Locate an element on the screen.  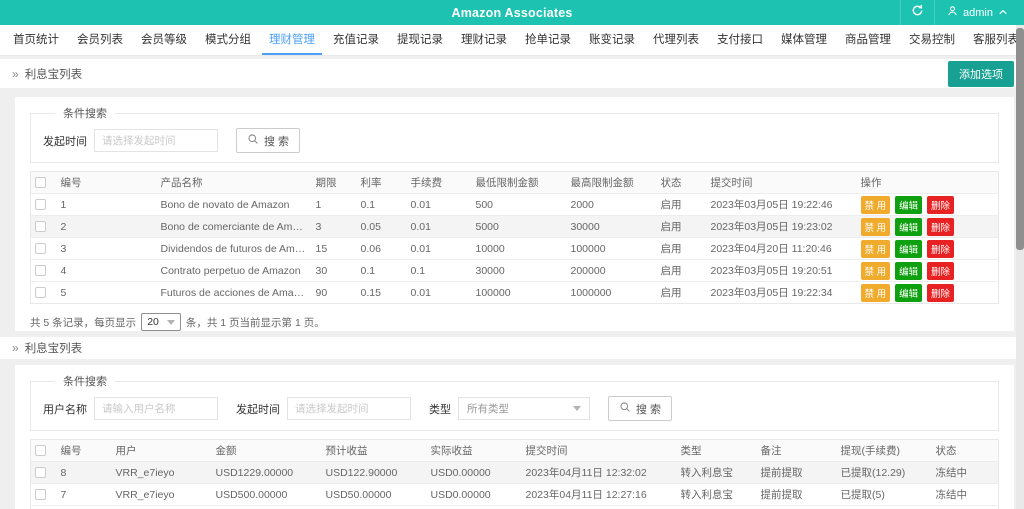
nav-item: 代理列表 is located at coordinates (676, 40).